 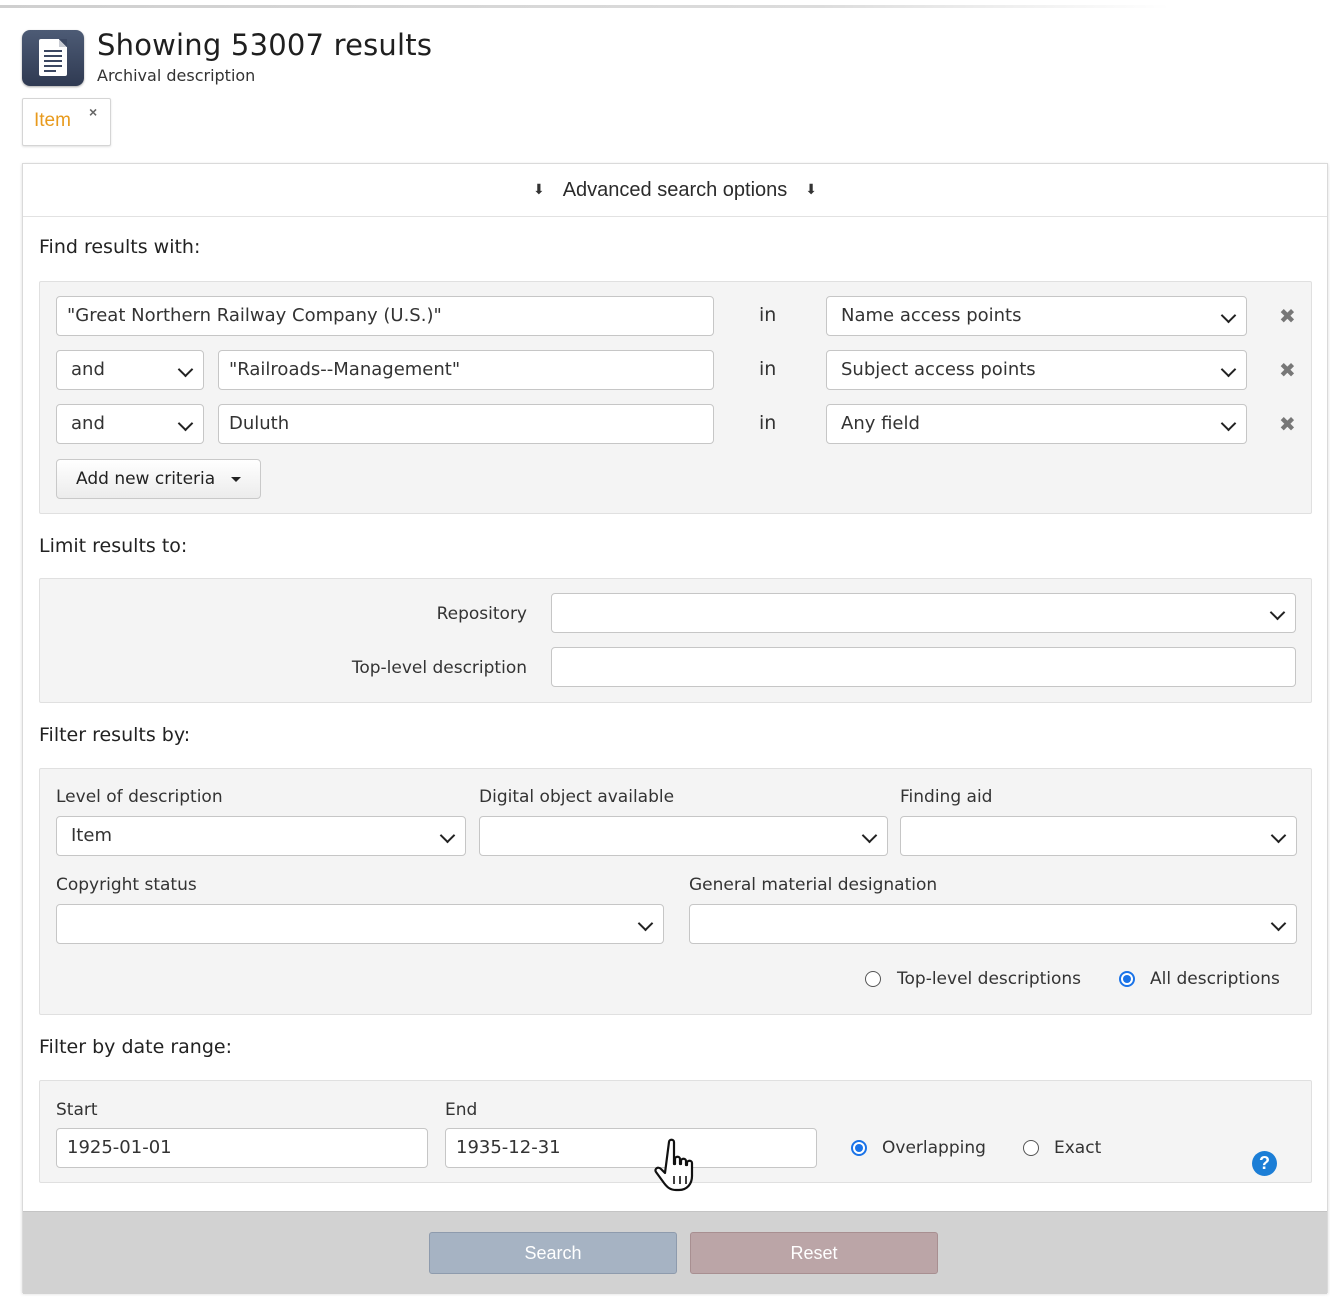 I want to click on top-divider, so click(x=585, y=6).